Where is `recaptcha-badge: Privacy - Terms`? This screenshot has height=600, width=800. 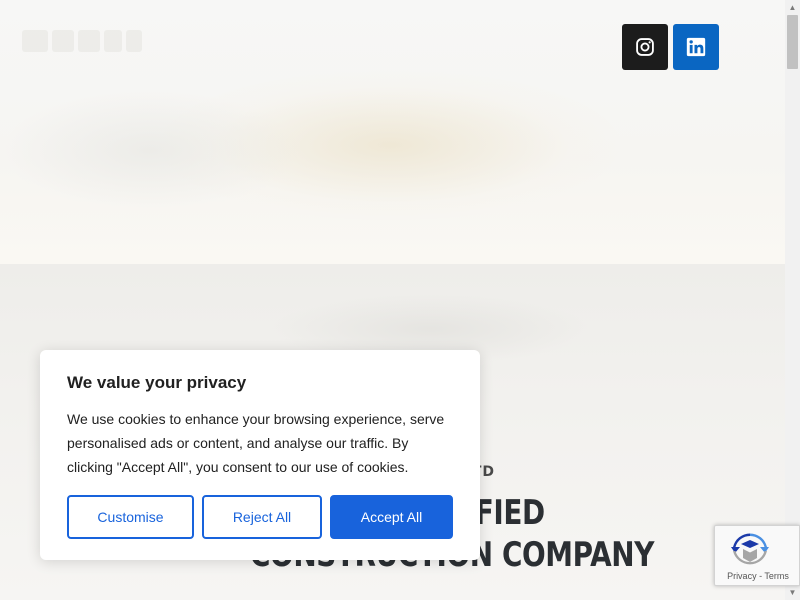 recaptcha-badge: Privacy - Terms is located at coordinates (757, 555).